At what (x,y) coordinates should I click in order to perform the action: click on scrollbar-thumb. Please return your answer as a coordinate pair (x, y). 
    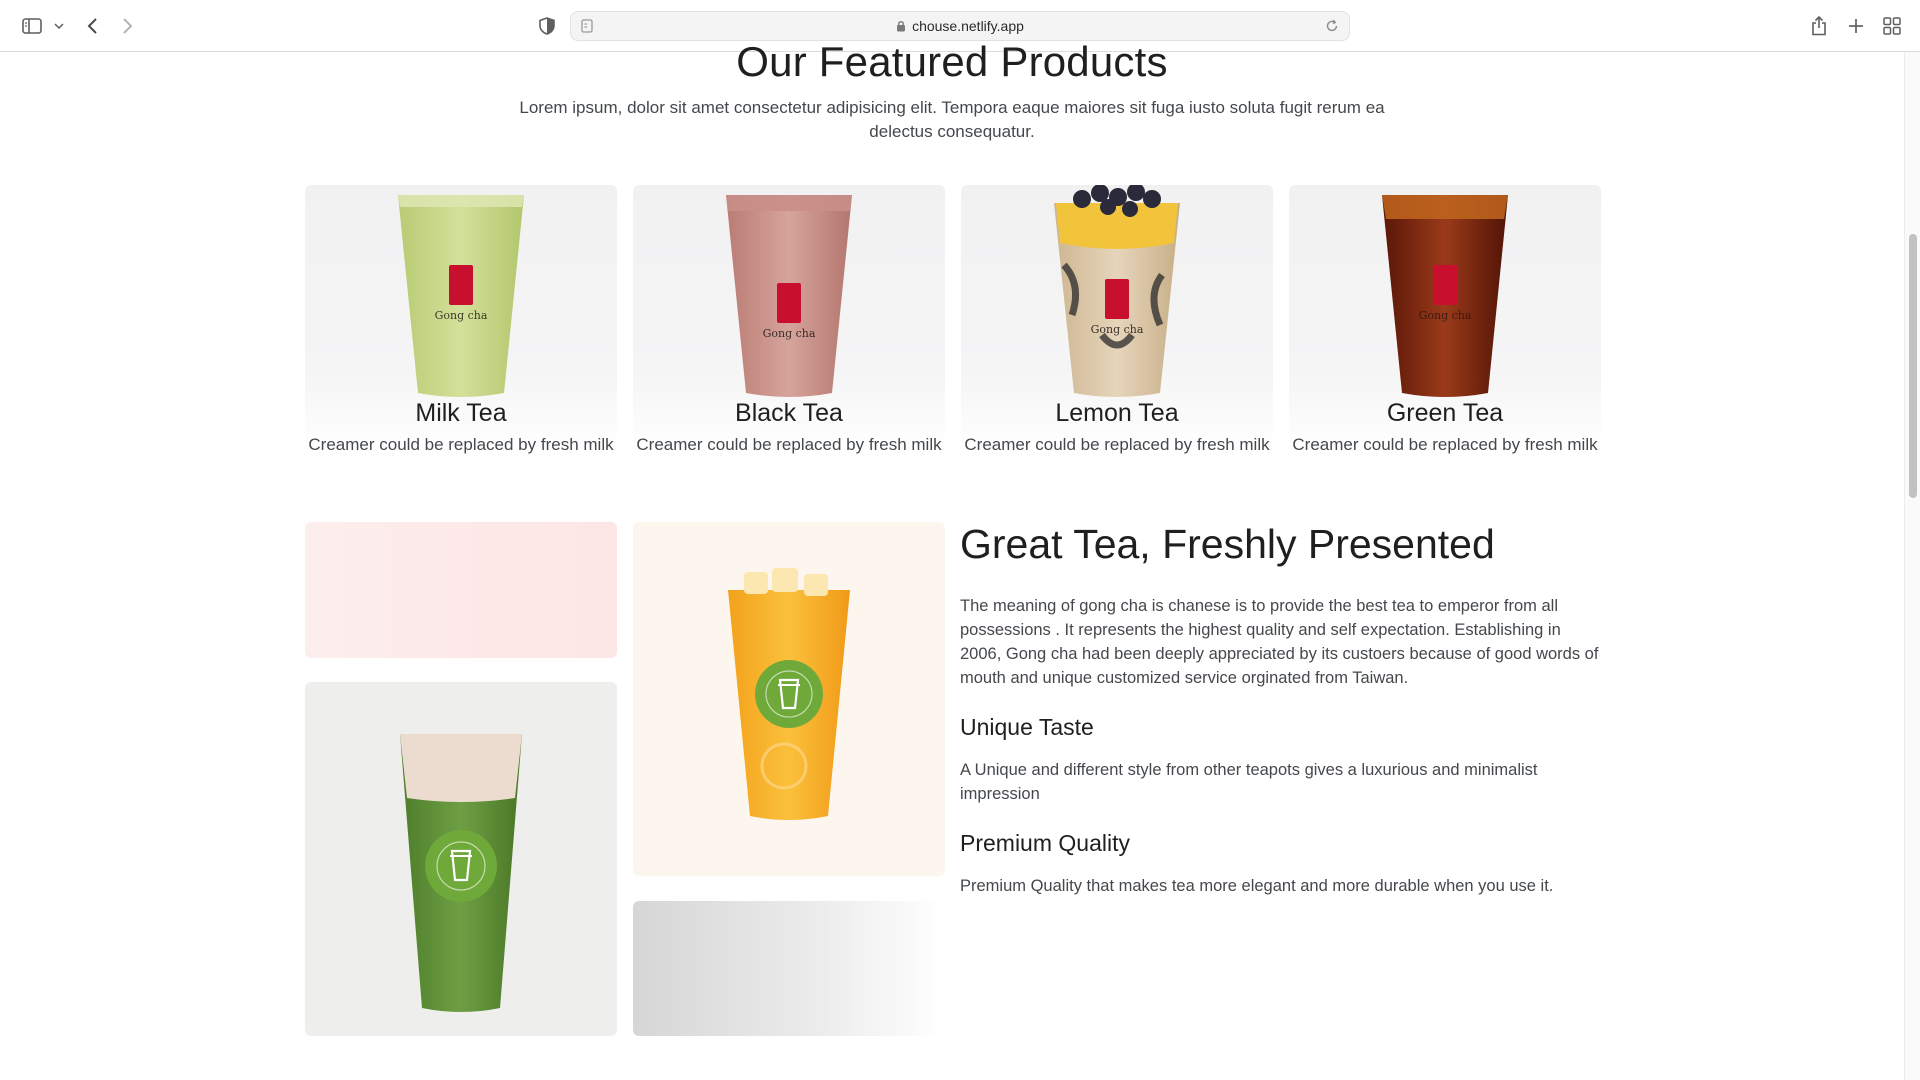
    Looking at the image, I should click on (1913, 366).